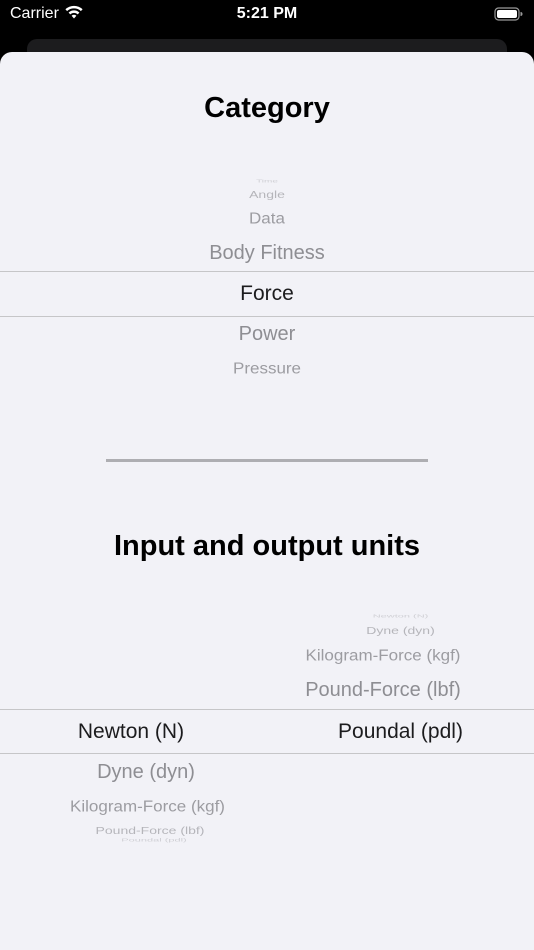  What do you see at coordinates (154, 839) in the screenshot?
I see `input-unit-item: Poundal (pdl)` at bounding box center [154, 839].